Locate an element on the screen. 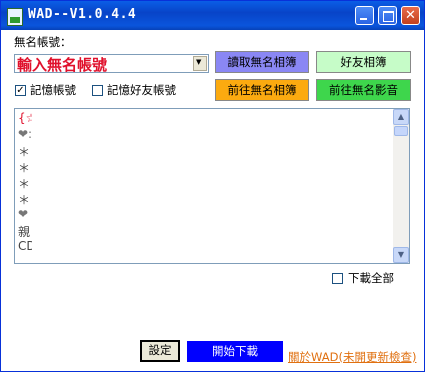 The width and height of the screenshot is (425, 372). scroll-up-icon: ▲ is located at coordinates (401, 117).